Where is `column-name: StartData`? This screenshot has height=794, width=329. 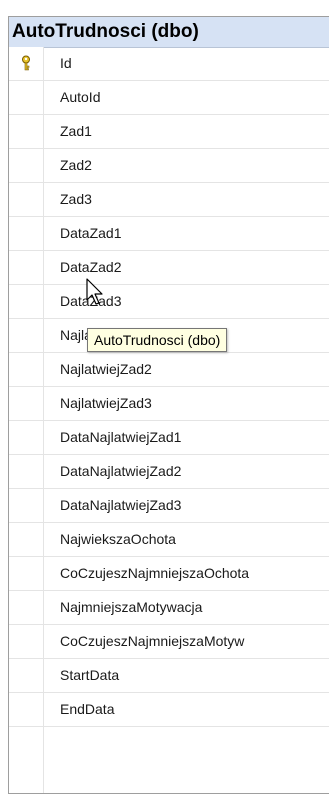 column-name: StartData is located at coordinates (90, 675).